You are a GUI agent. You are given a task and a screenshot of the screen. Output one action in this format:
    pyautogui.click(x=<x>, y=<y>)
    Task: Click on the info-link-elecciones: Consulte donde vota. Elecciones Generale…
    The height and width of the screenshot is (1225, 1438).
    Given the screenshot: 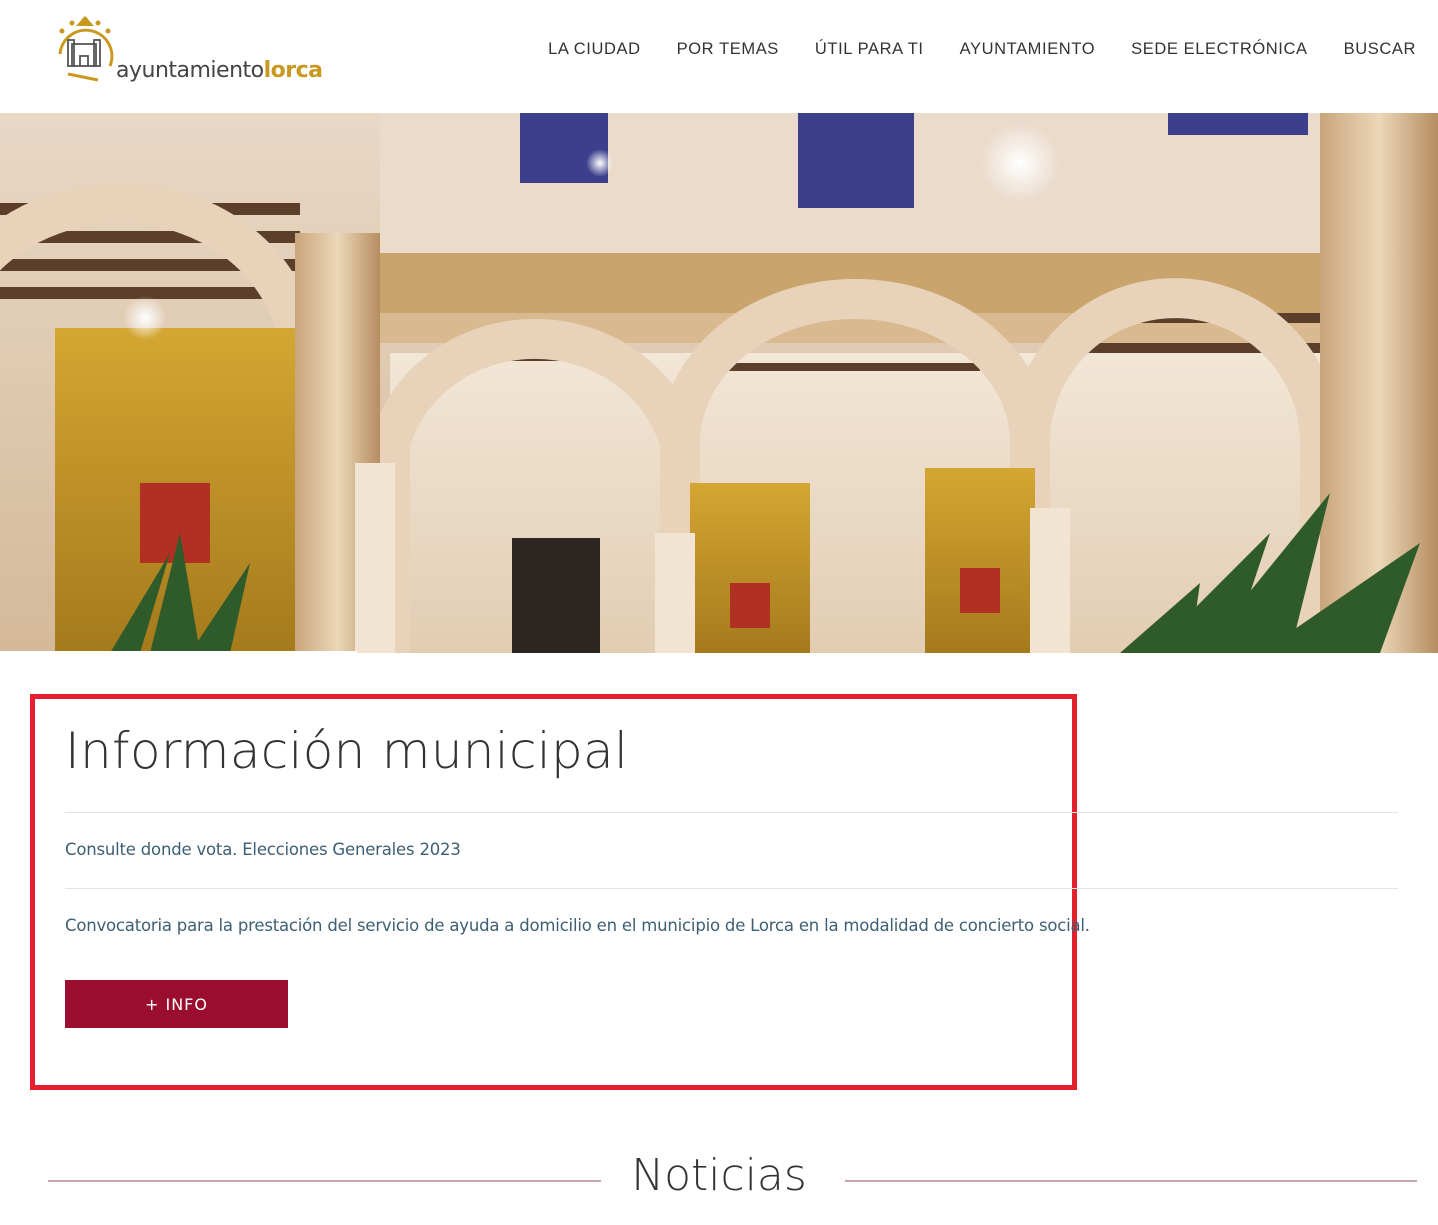 What is the action you would take?
    pyautogui.click(x=263, y=849)
    